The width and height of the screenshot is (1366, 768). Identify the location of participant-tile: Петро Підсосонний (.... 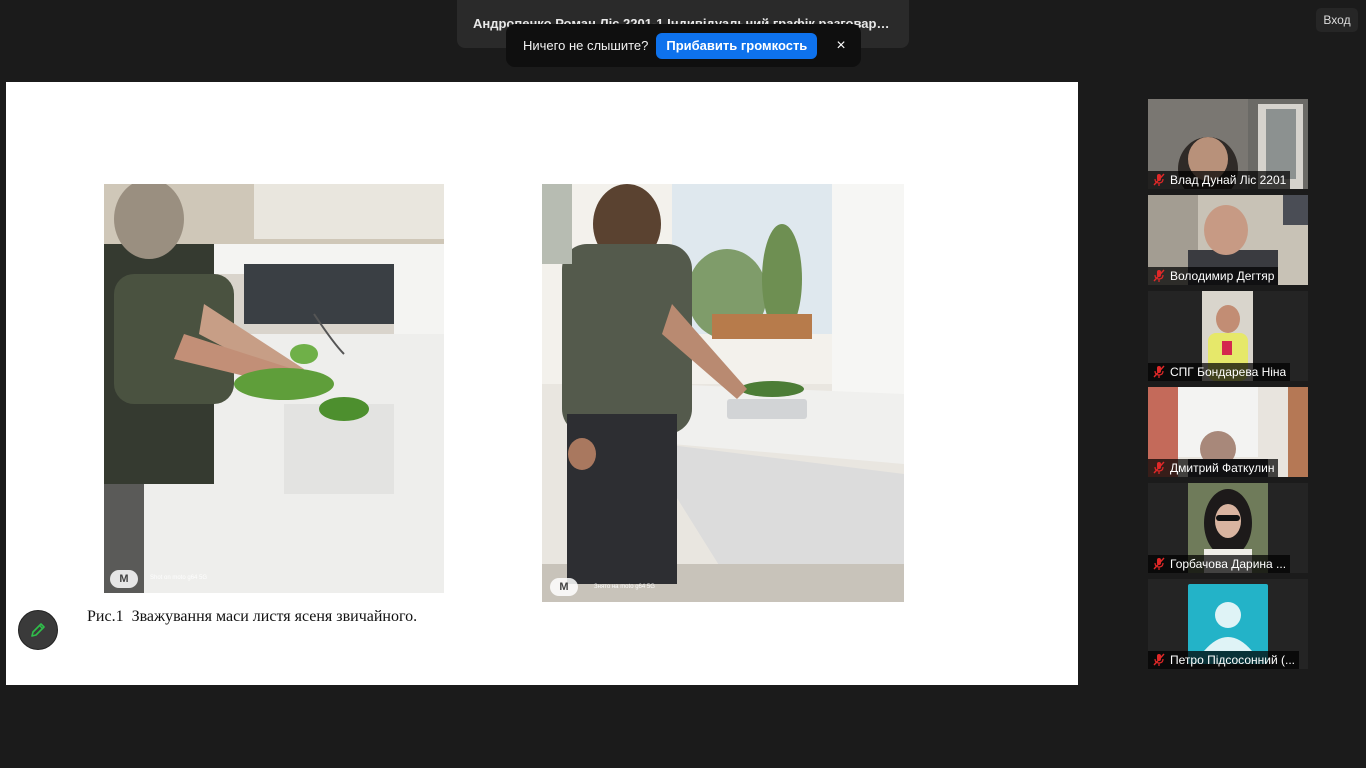
(1228, 624).